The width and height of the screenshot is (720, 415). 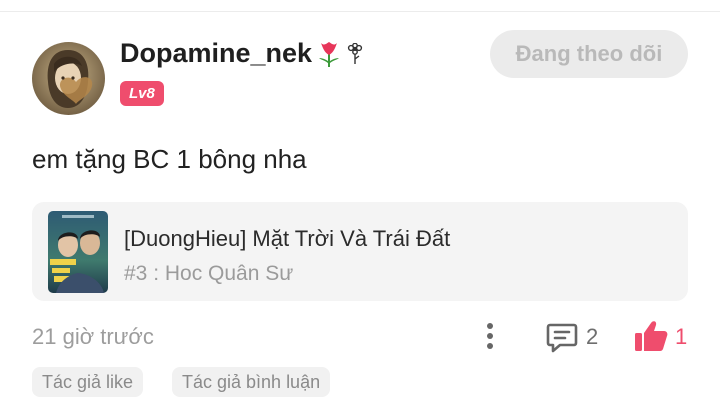 I want to click on comment-text: em tặng BC 1 bông nha, so click(x=169, y=159).